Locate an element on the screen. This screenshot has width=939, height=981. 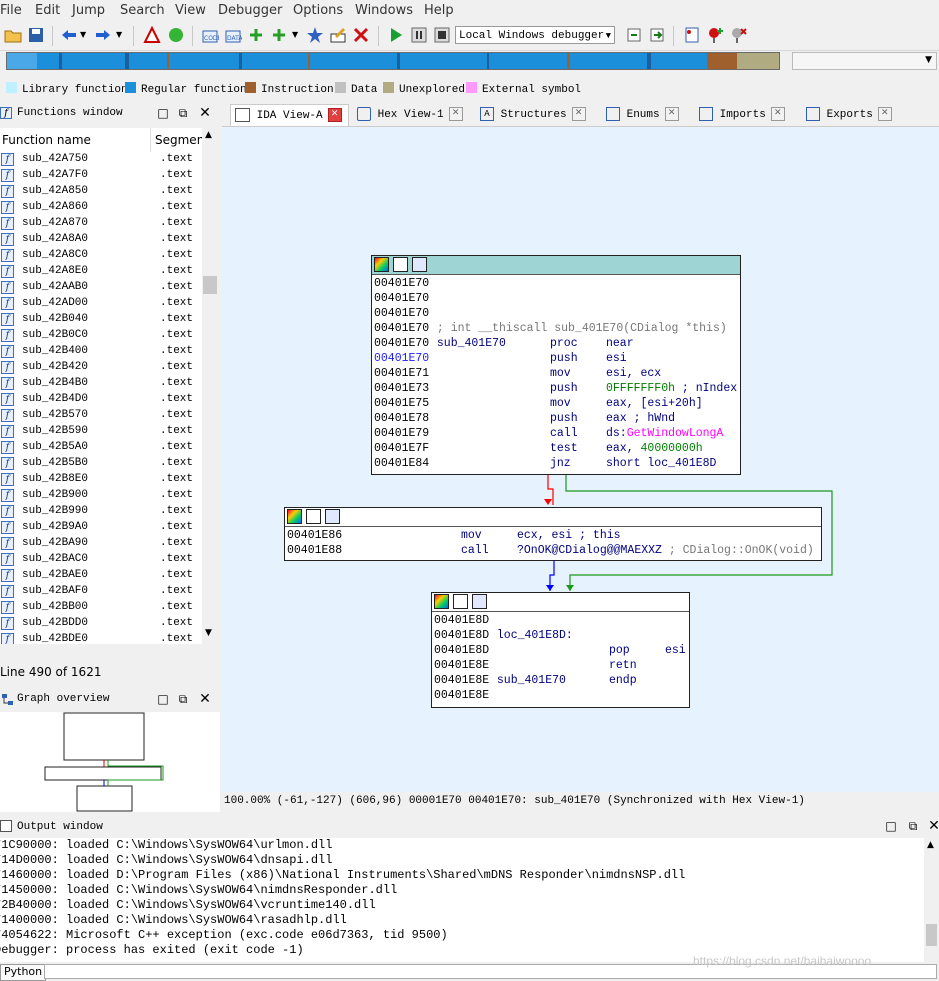
tab-enums: Enums ✕ is located at coordinates (642, 115).